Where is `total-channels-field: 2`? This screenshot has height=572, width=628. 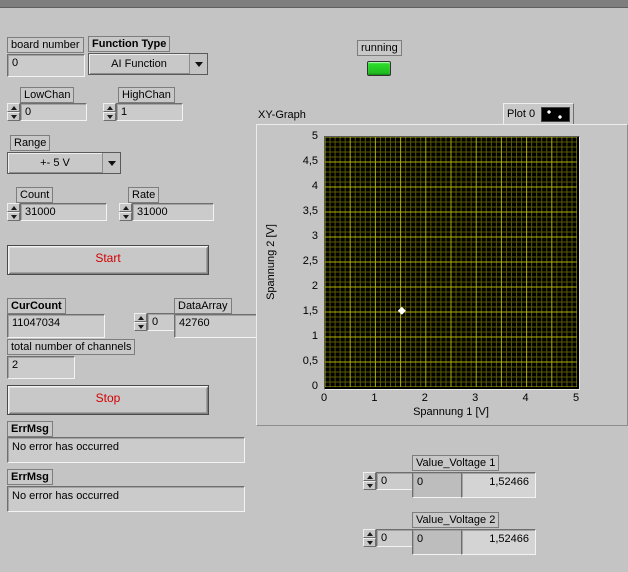
total-channels-field: 2 is located at coordinates (41, 367).